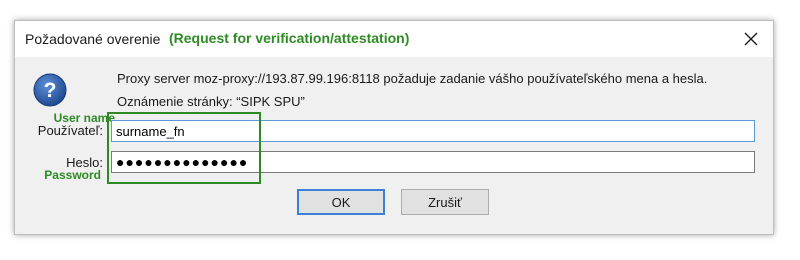 This screenshot has width=800, height=260. I want to click on question-icon: ?, so click(50, 90).